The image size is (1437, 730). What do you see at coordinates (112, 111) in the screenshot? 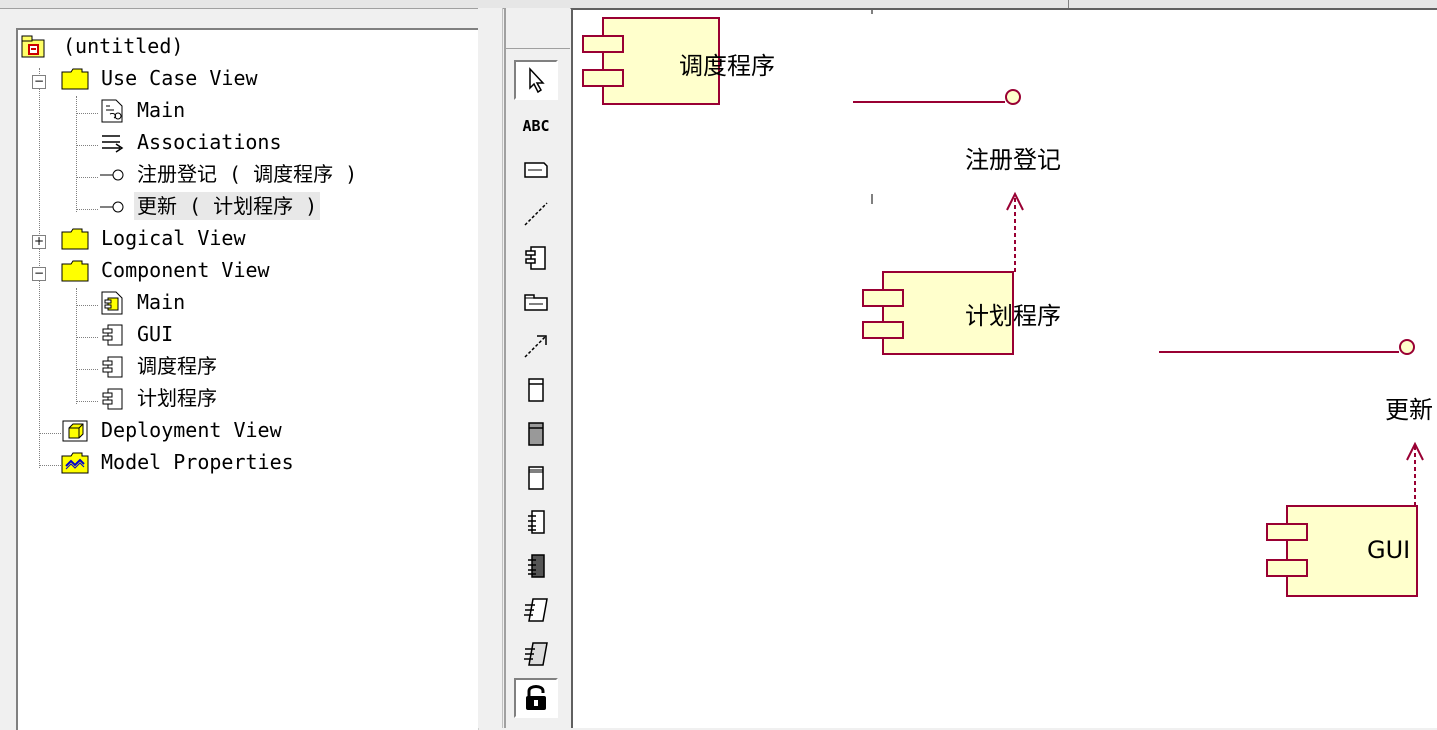
I see `use-case-diagram-icon` at bounding box center [112, 111].